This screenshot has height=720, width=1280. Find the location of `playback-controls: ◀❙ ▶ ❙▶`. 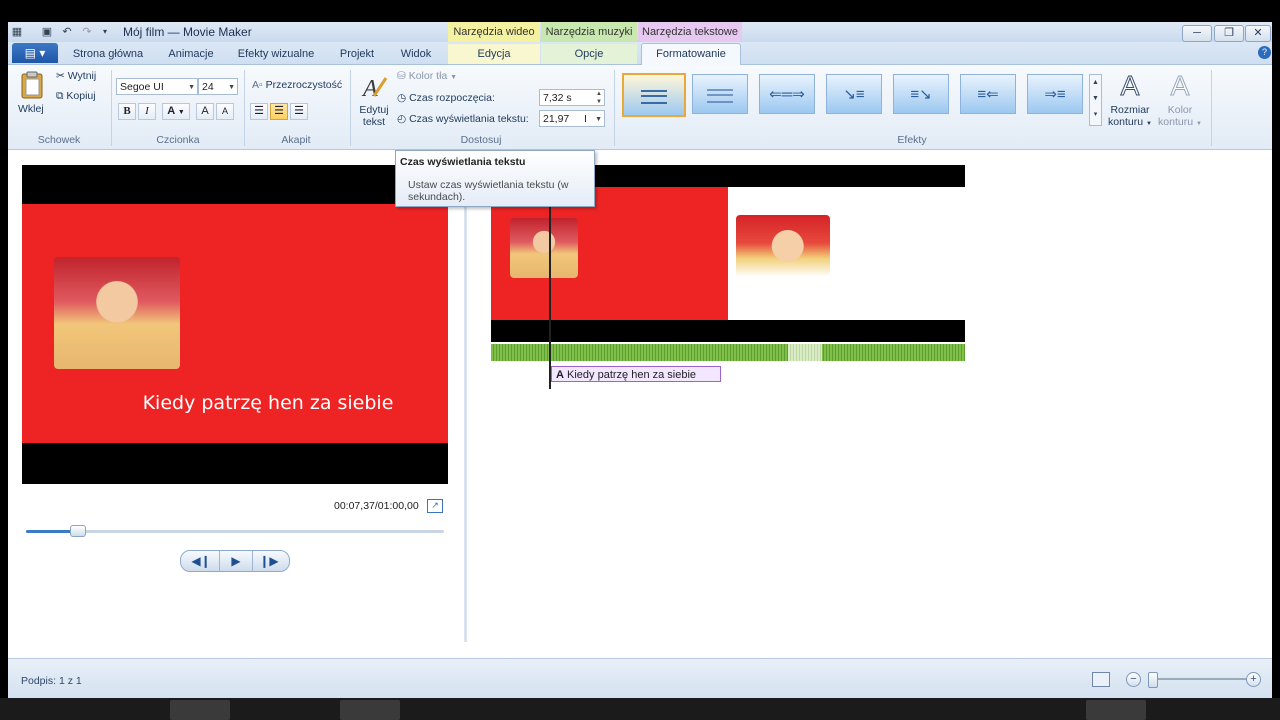

playback-controls: ◀❙ ▶ ❙▶ is located at coordinates (235, 561).